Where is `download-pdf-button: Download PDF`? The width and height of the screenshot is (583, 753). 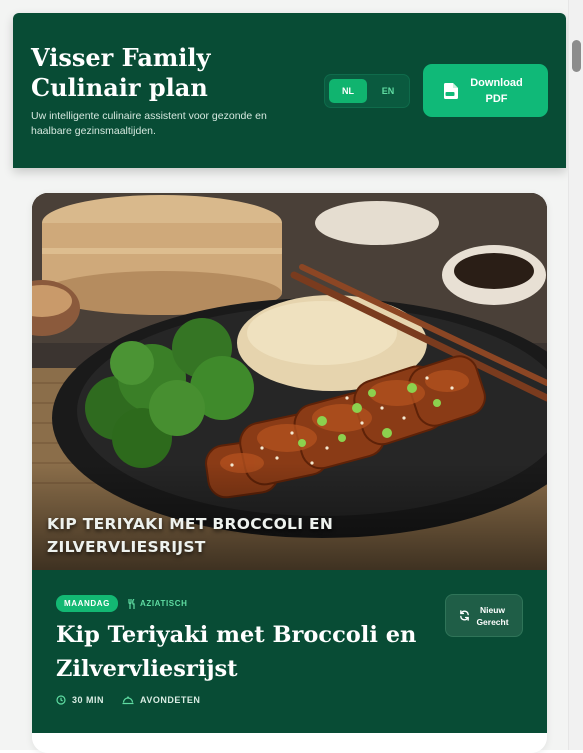
download-pdf-button: Download PDF is located at coordinates (485, 90).